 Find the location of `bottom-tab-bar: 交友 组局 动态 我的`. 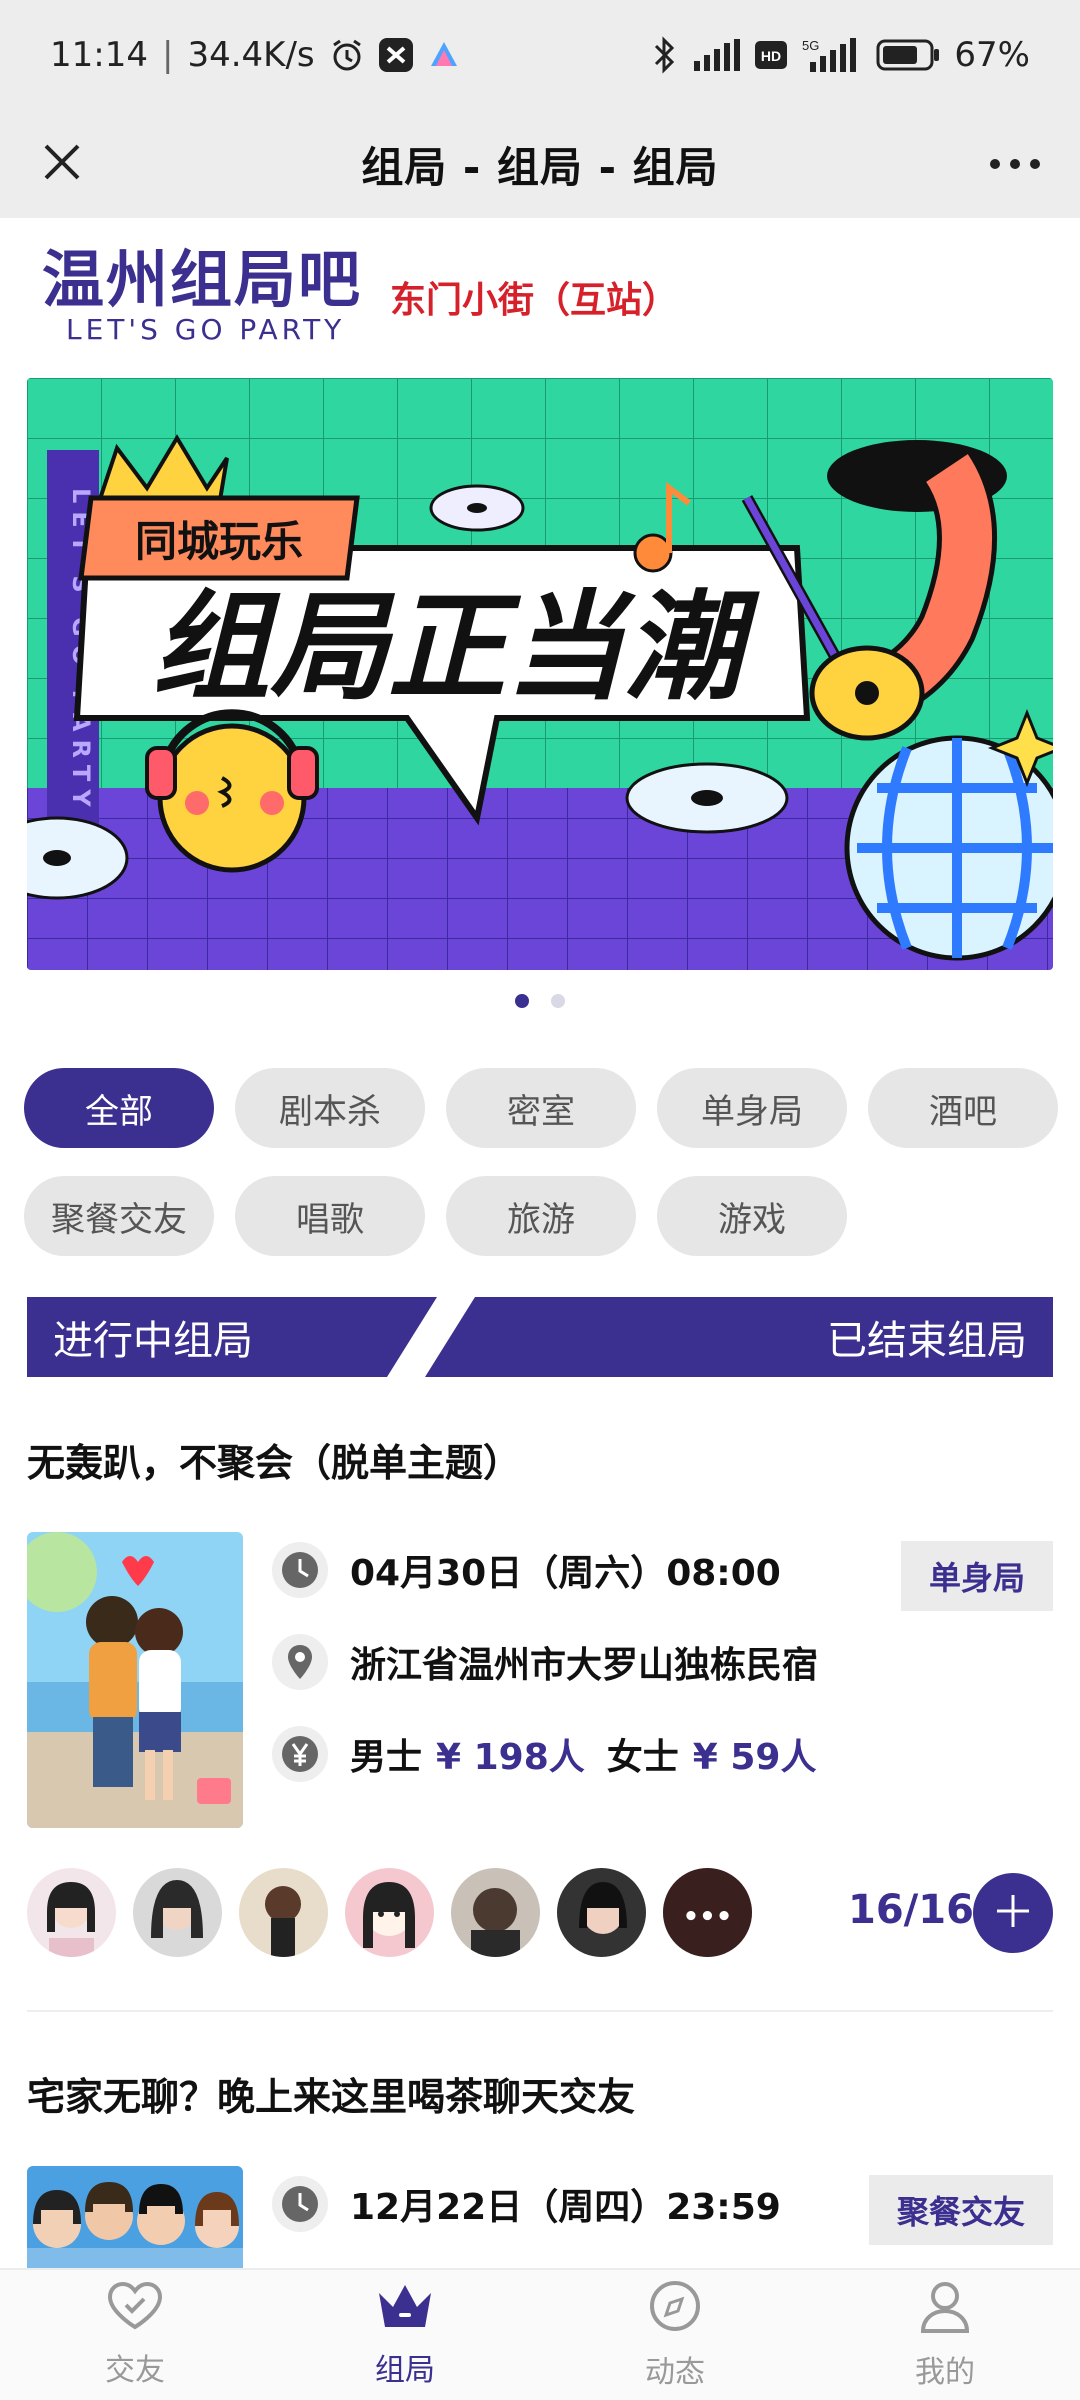

bottom-tab-bar: 交友 组局 动态 我的 is located at coordinates (540, 2334).